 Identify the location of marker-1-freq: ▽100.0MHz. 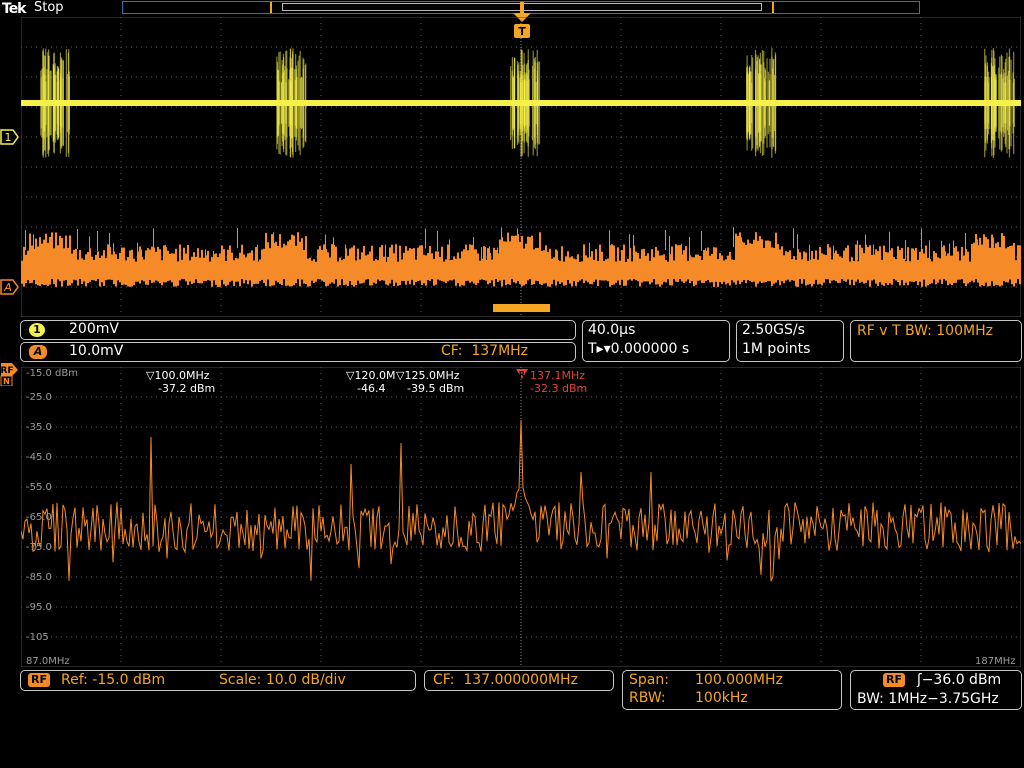
(178, 375).